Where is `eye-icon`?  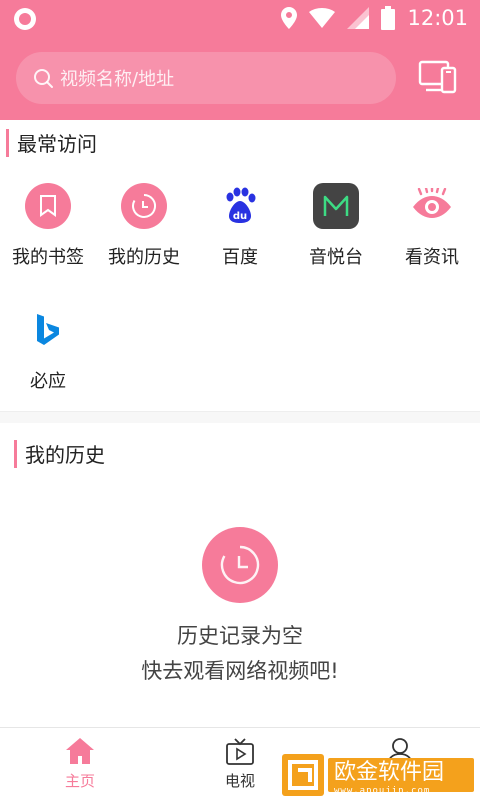
eye-icon is located at coordinates (432, 206).